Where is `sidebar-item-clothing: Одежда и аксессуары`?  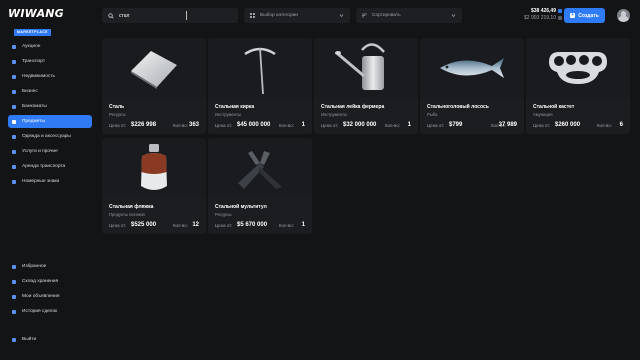
sidebar-item-clothing: Одежда и аксессуары is located at coordinates (50, 136).